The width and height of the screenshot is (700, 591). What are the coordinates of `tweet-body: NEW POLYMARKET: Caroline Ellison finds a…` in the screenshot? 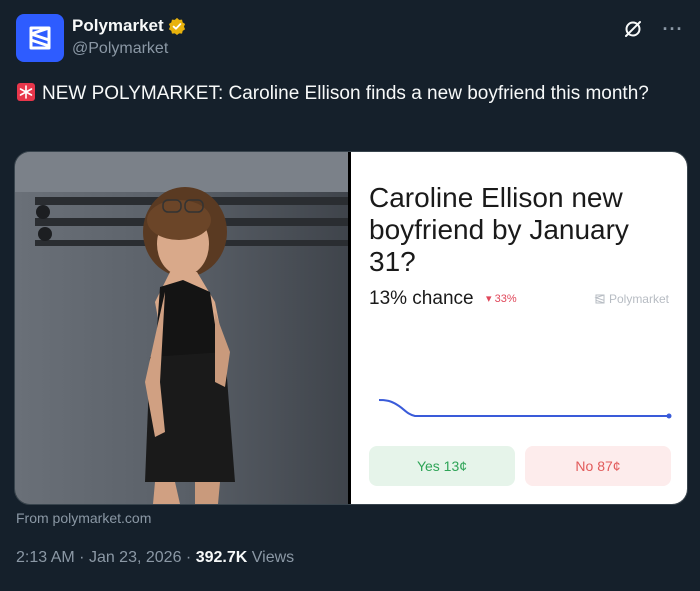 It's located at (345, 93).